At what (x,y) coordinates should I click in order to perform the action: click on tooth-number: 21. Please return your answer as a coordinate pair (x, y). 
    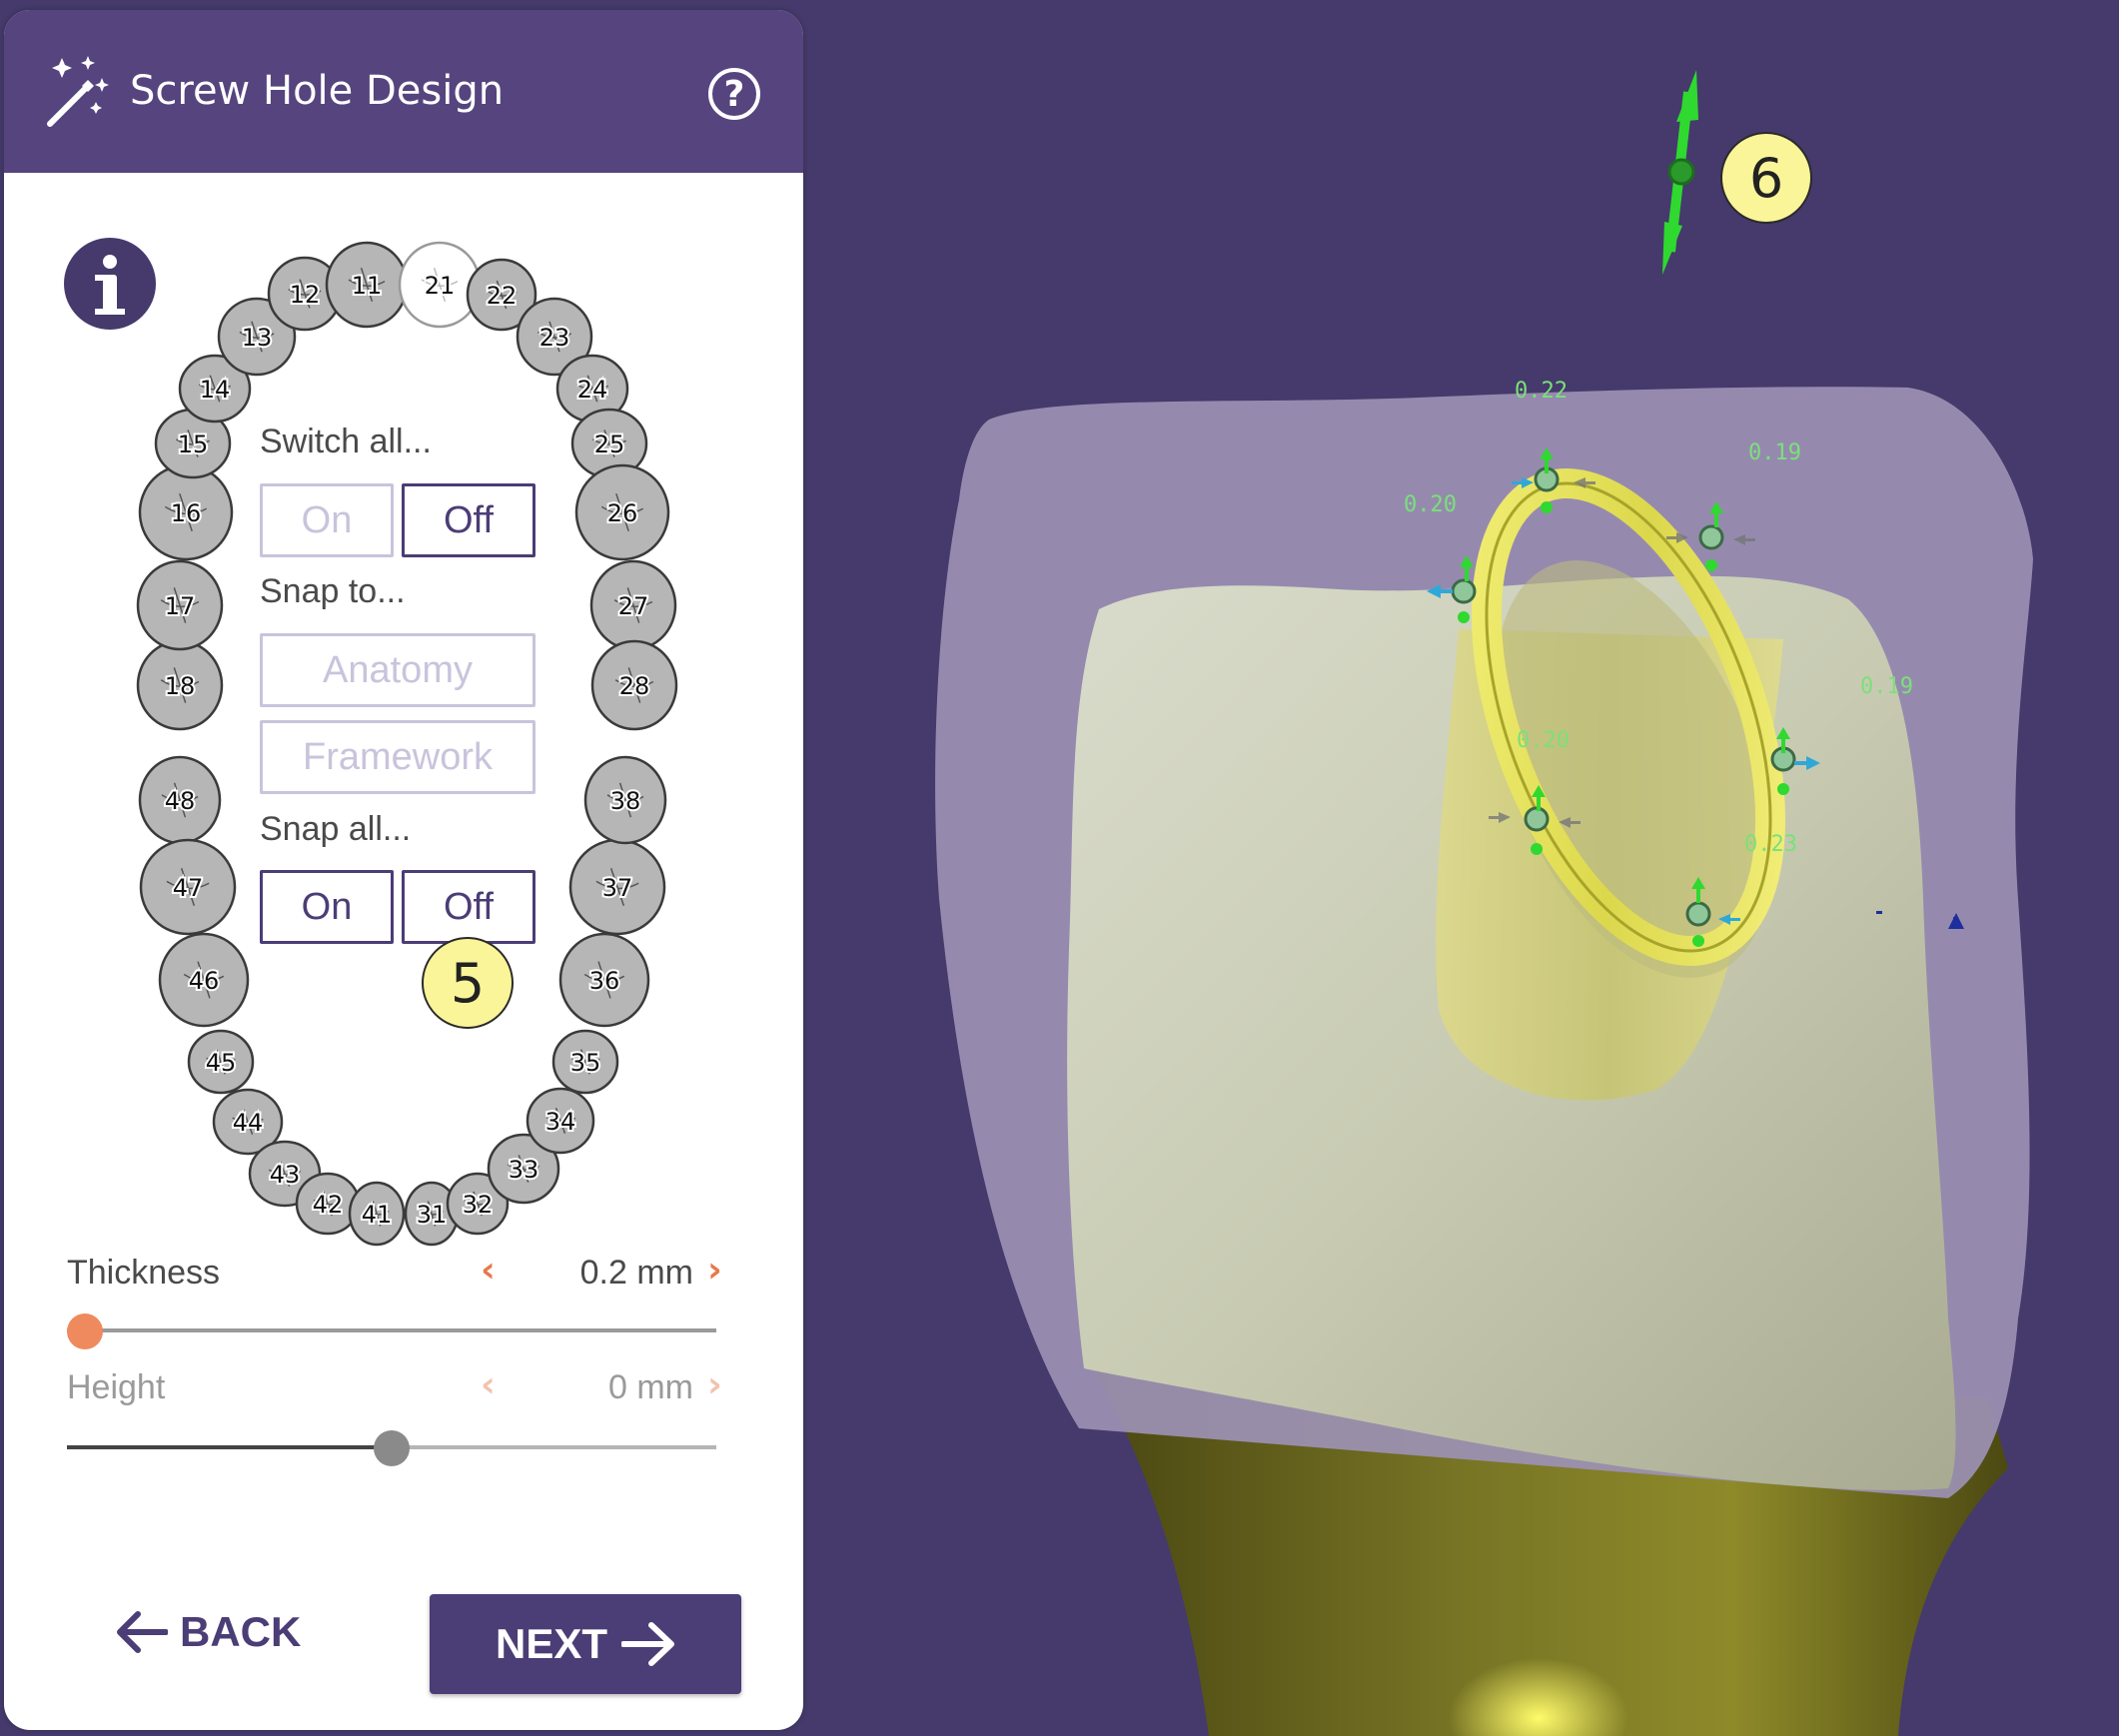
    Looking at the image, I should click on (440, 286).